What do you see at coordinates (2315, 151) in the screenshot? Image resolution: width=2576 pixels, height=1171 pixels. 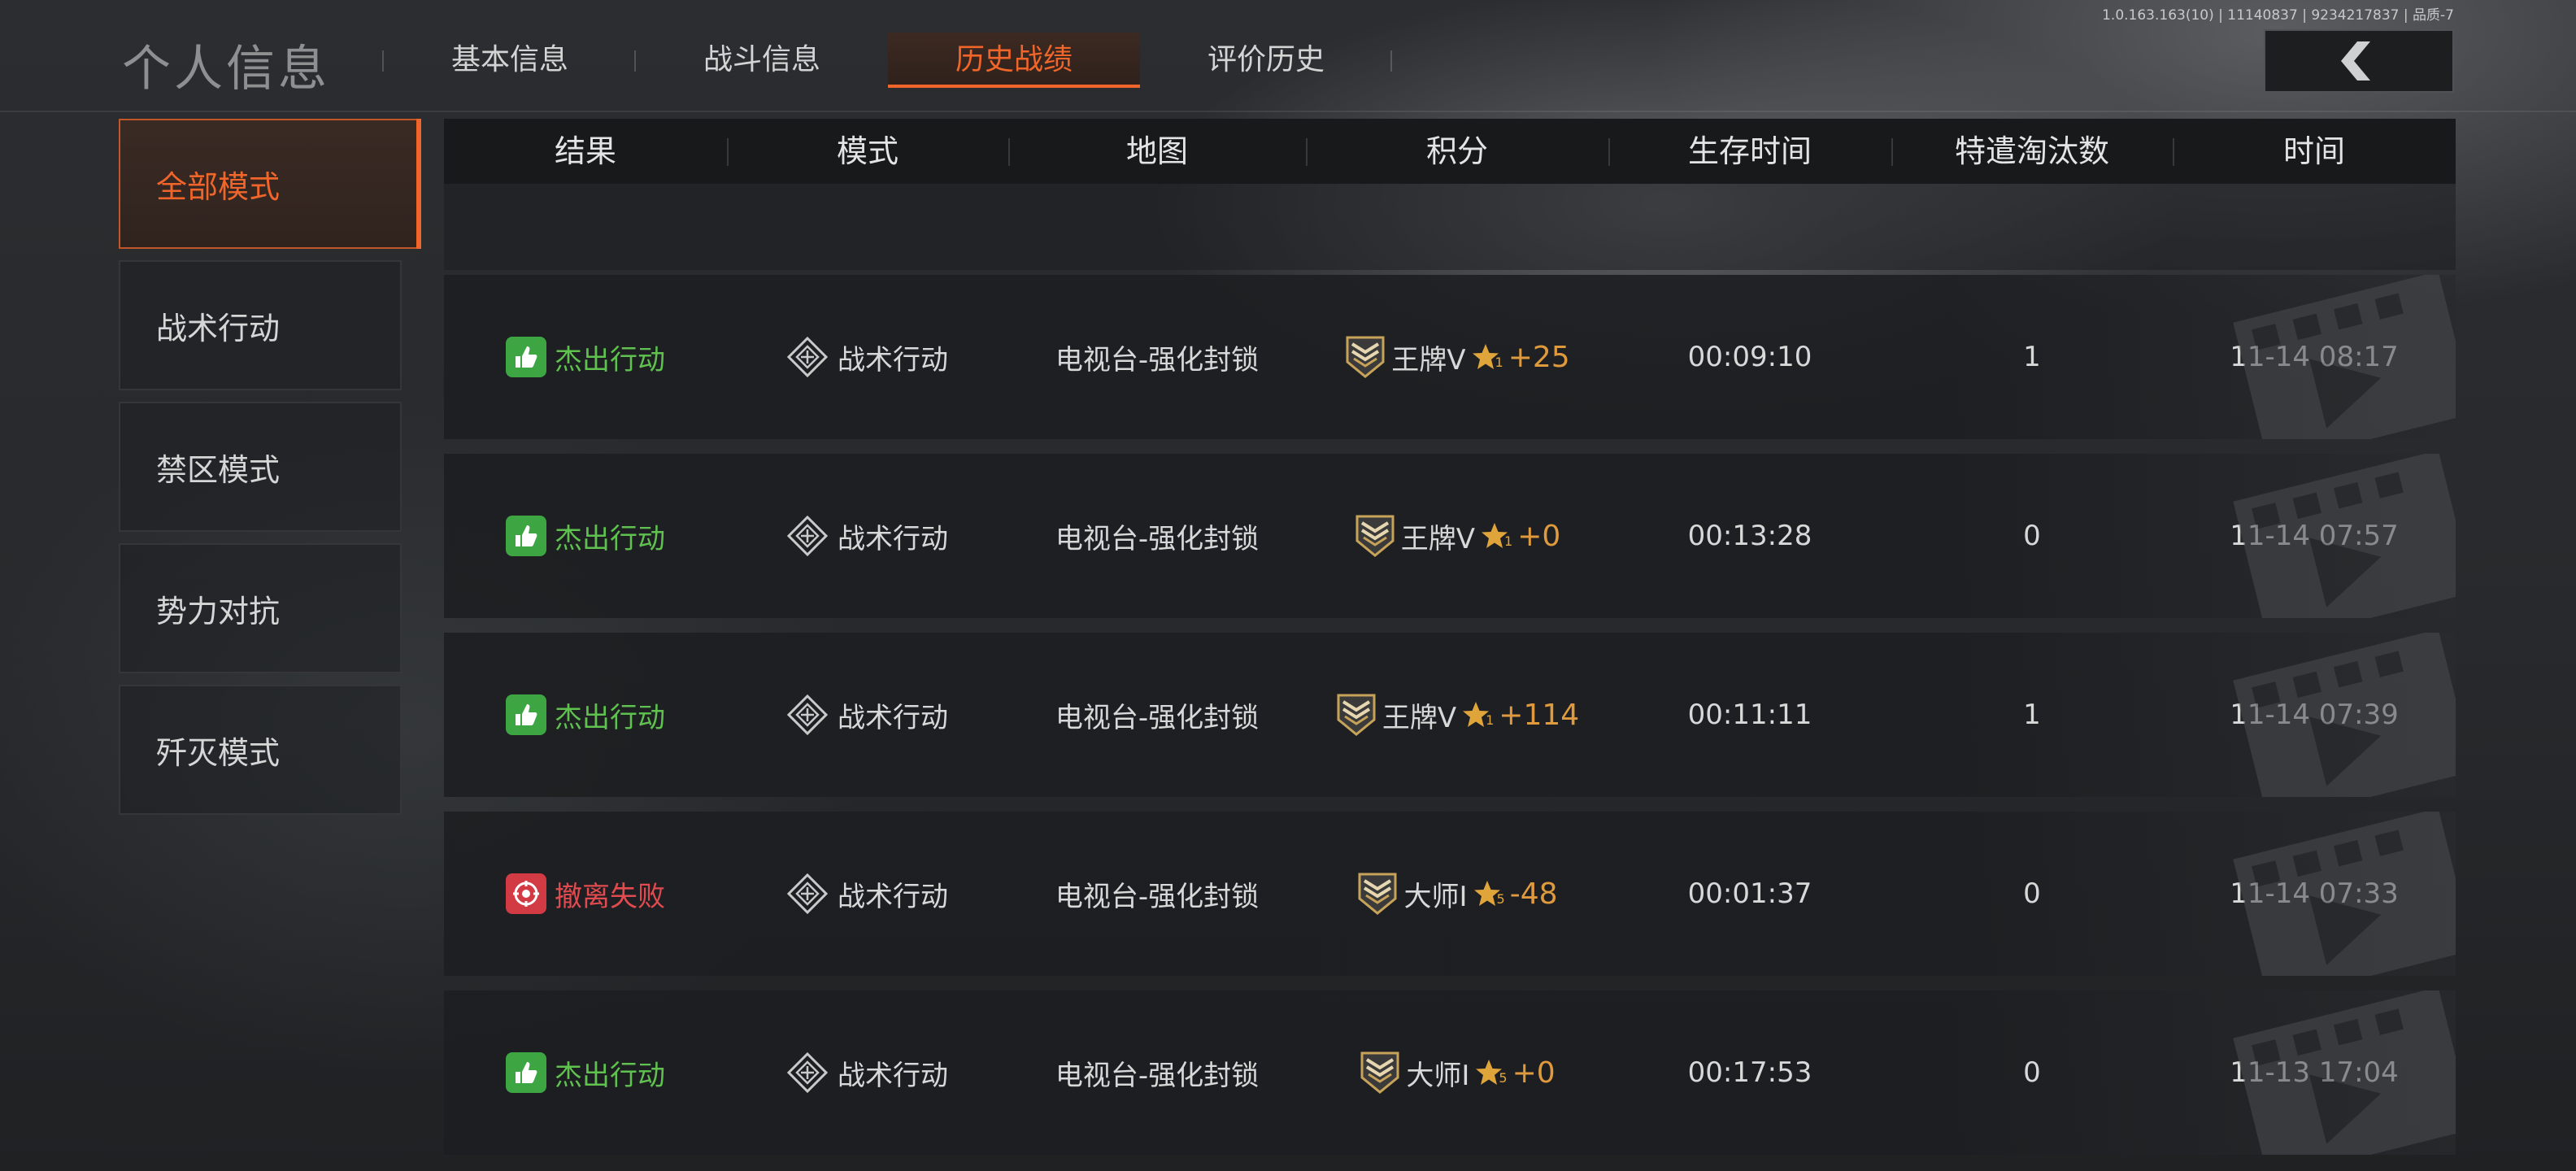 I see `column-header: 时间` at bounding box center [2315, 151].